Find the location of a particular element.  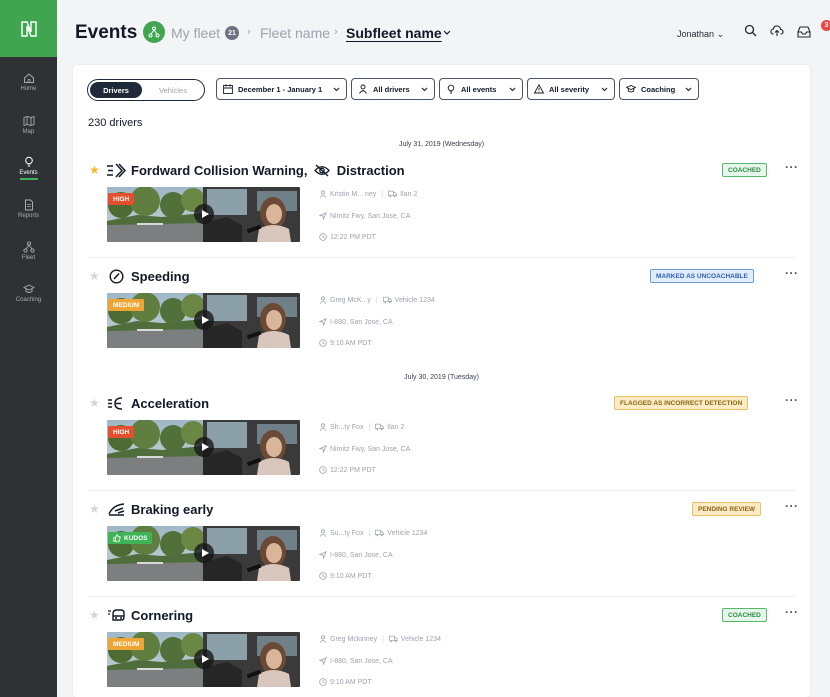

time-text: 12:22 PM PDT is located at coordinates (353, 237).